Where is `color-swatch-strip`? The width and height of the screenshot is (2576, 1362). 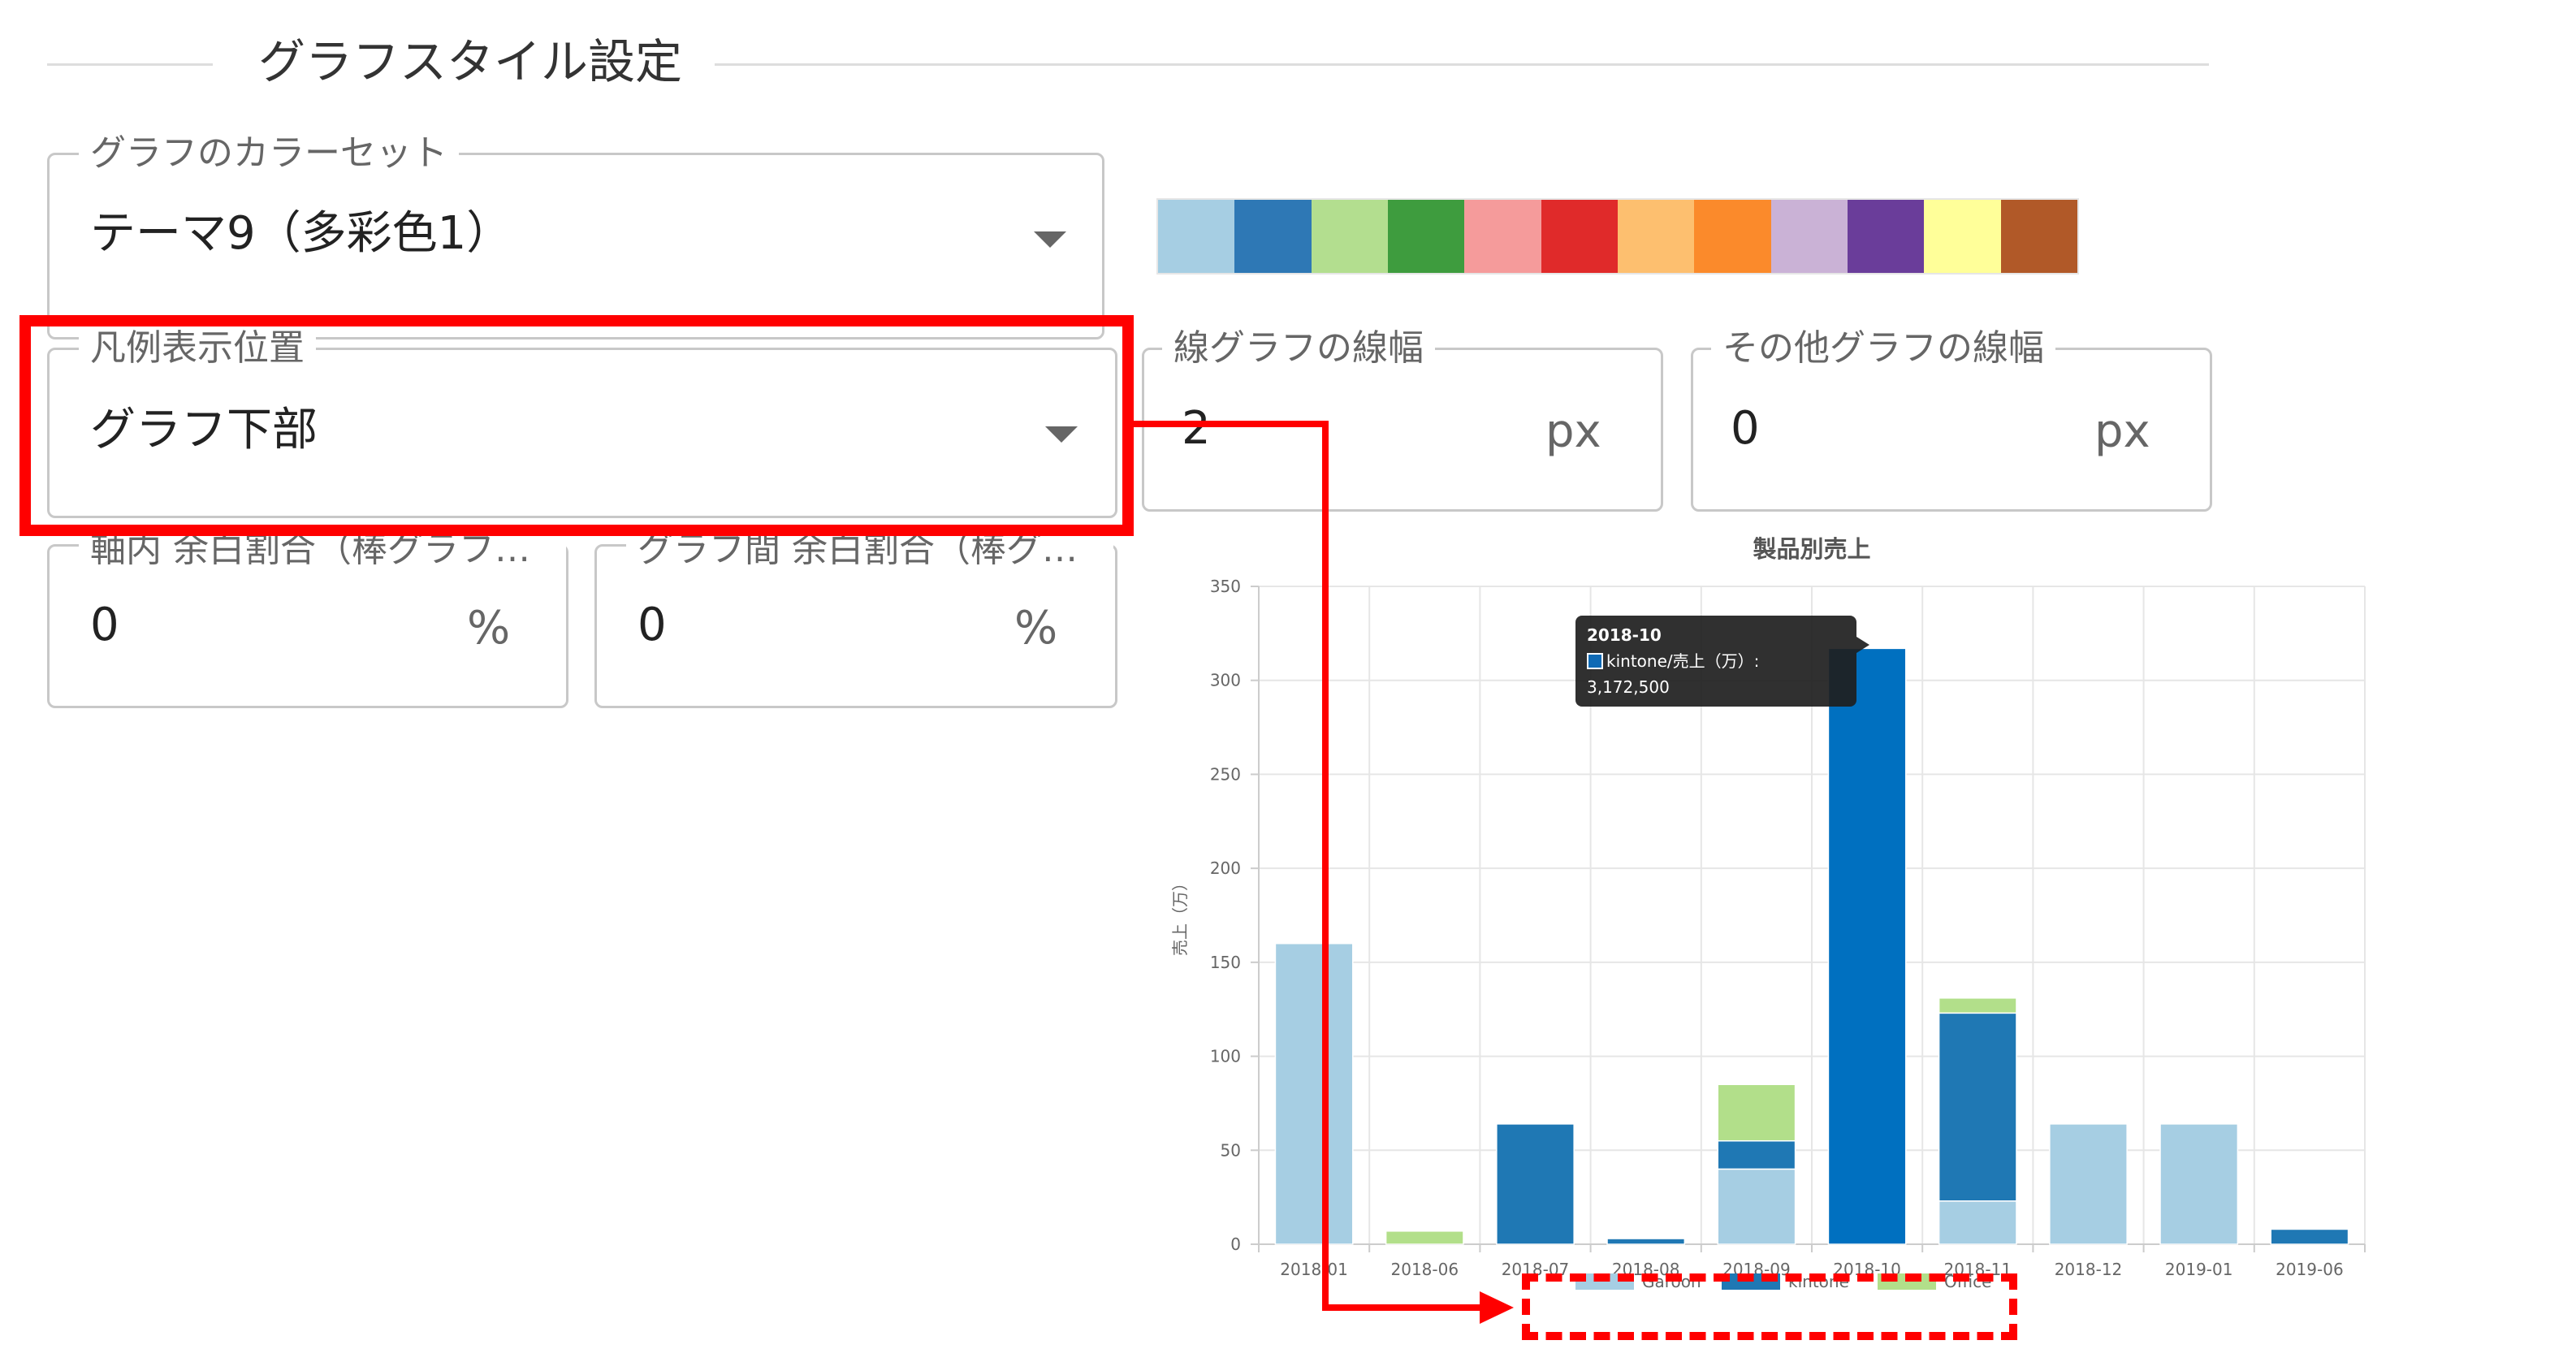 color-swatch-strip is located at coordinates (1618, 236).